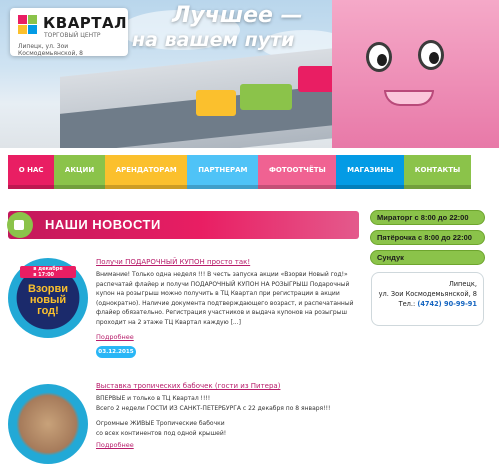  Describe the element at coordinates (407, 304) in the screenshot. I see `phone-label: Тел.:` at that location.